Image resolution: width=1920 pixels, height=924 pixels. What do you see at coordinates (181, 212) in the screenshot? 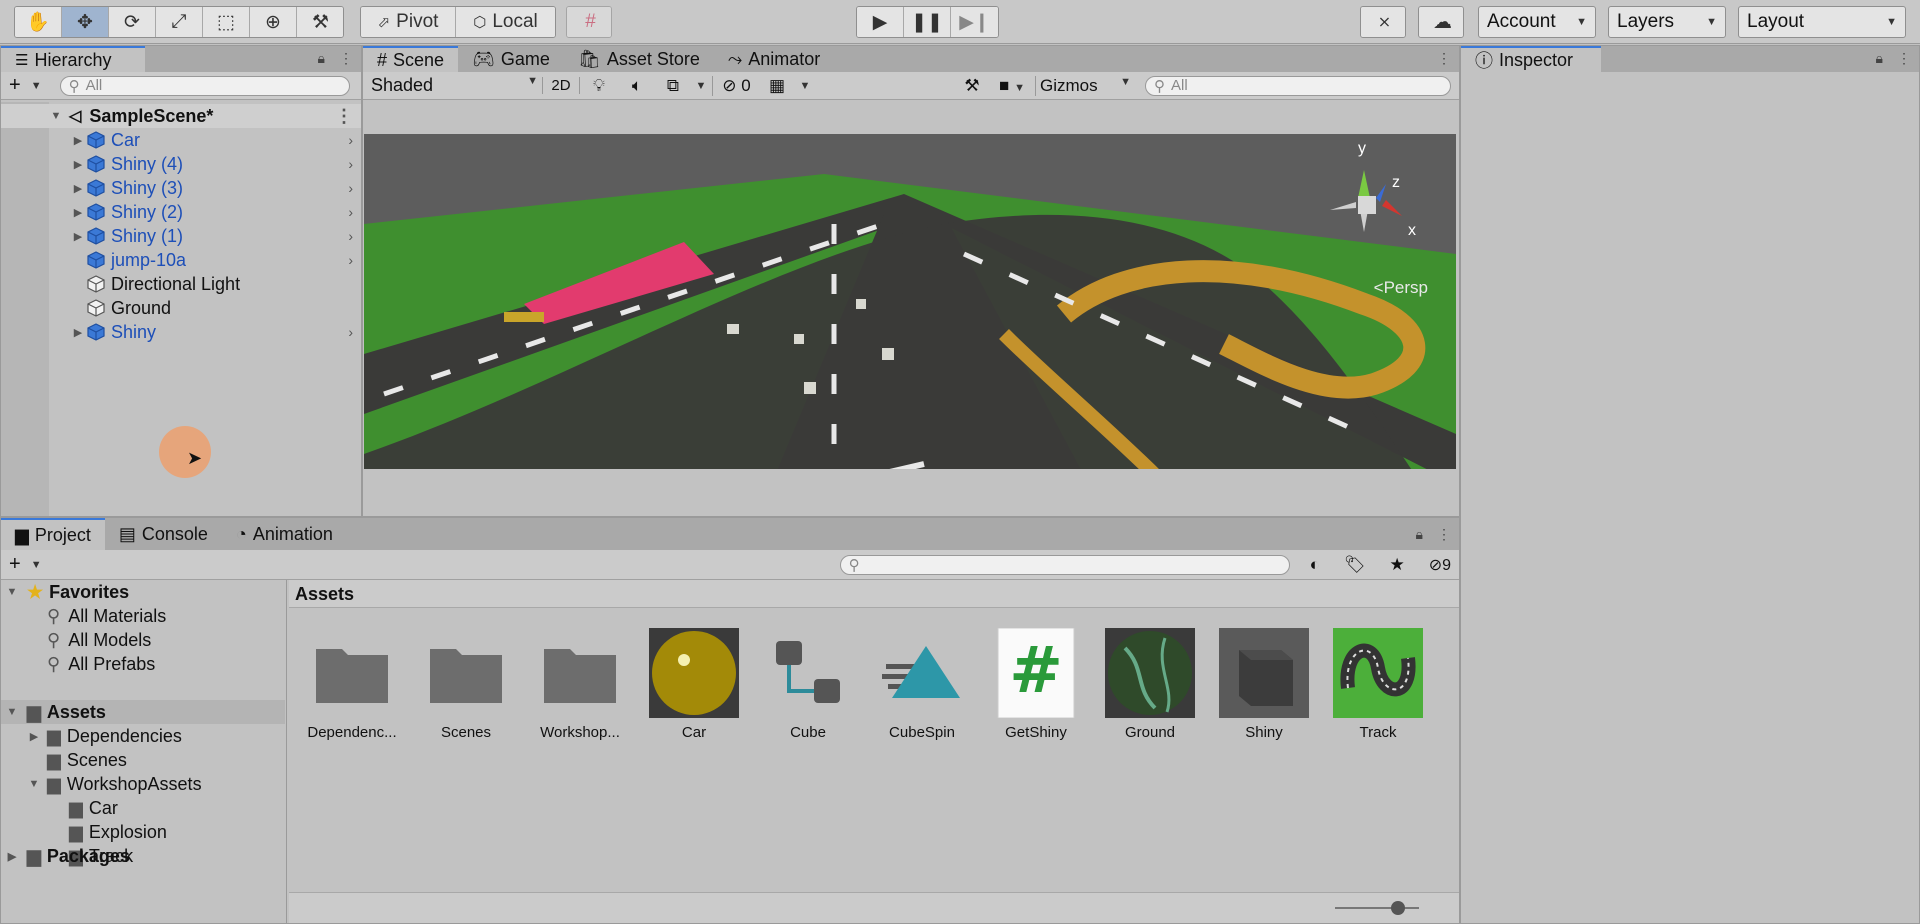
I see `hierarchy-item: ▶ Shiny (2) ›` at bounding box center [181, 212].